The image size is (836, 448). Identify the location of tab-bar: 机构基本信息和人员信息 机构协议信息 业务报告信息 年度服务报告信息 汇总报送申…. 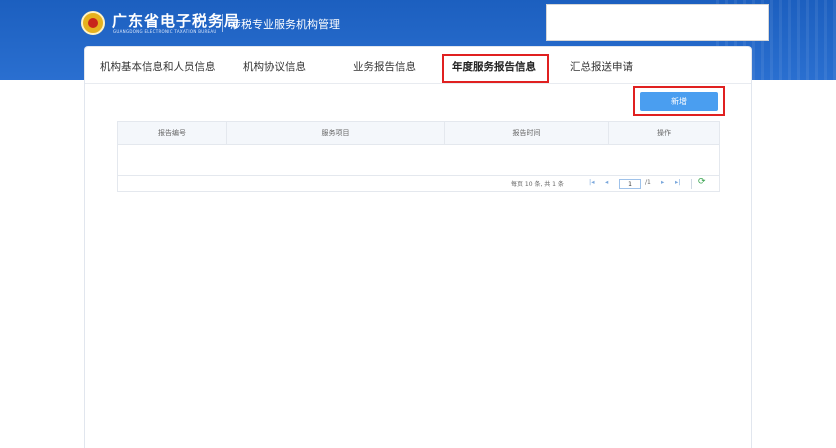
(418, 65).